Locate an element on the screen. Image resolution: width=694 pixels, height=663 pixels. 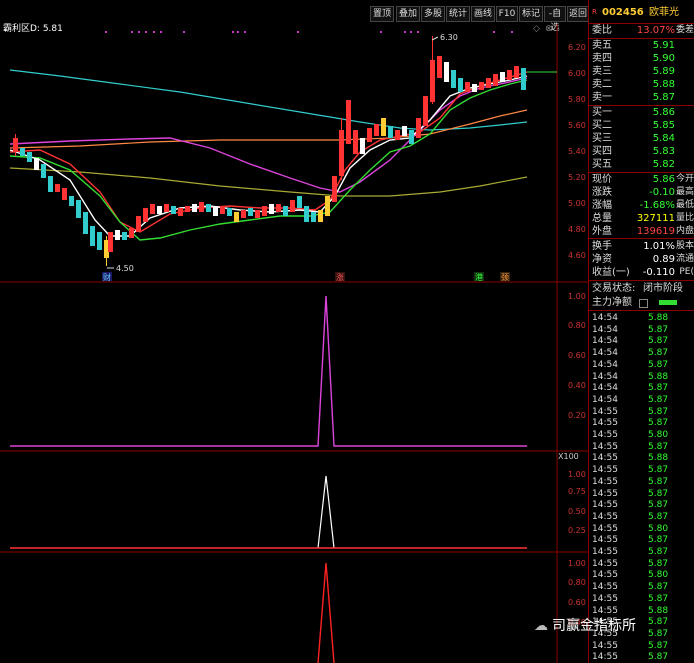
y-tick: 5.40 is located at coordinates (577, 151).